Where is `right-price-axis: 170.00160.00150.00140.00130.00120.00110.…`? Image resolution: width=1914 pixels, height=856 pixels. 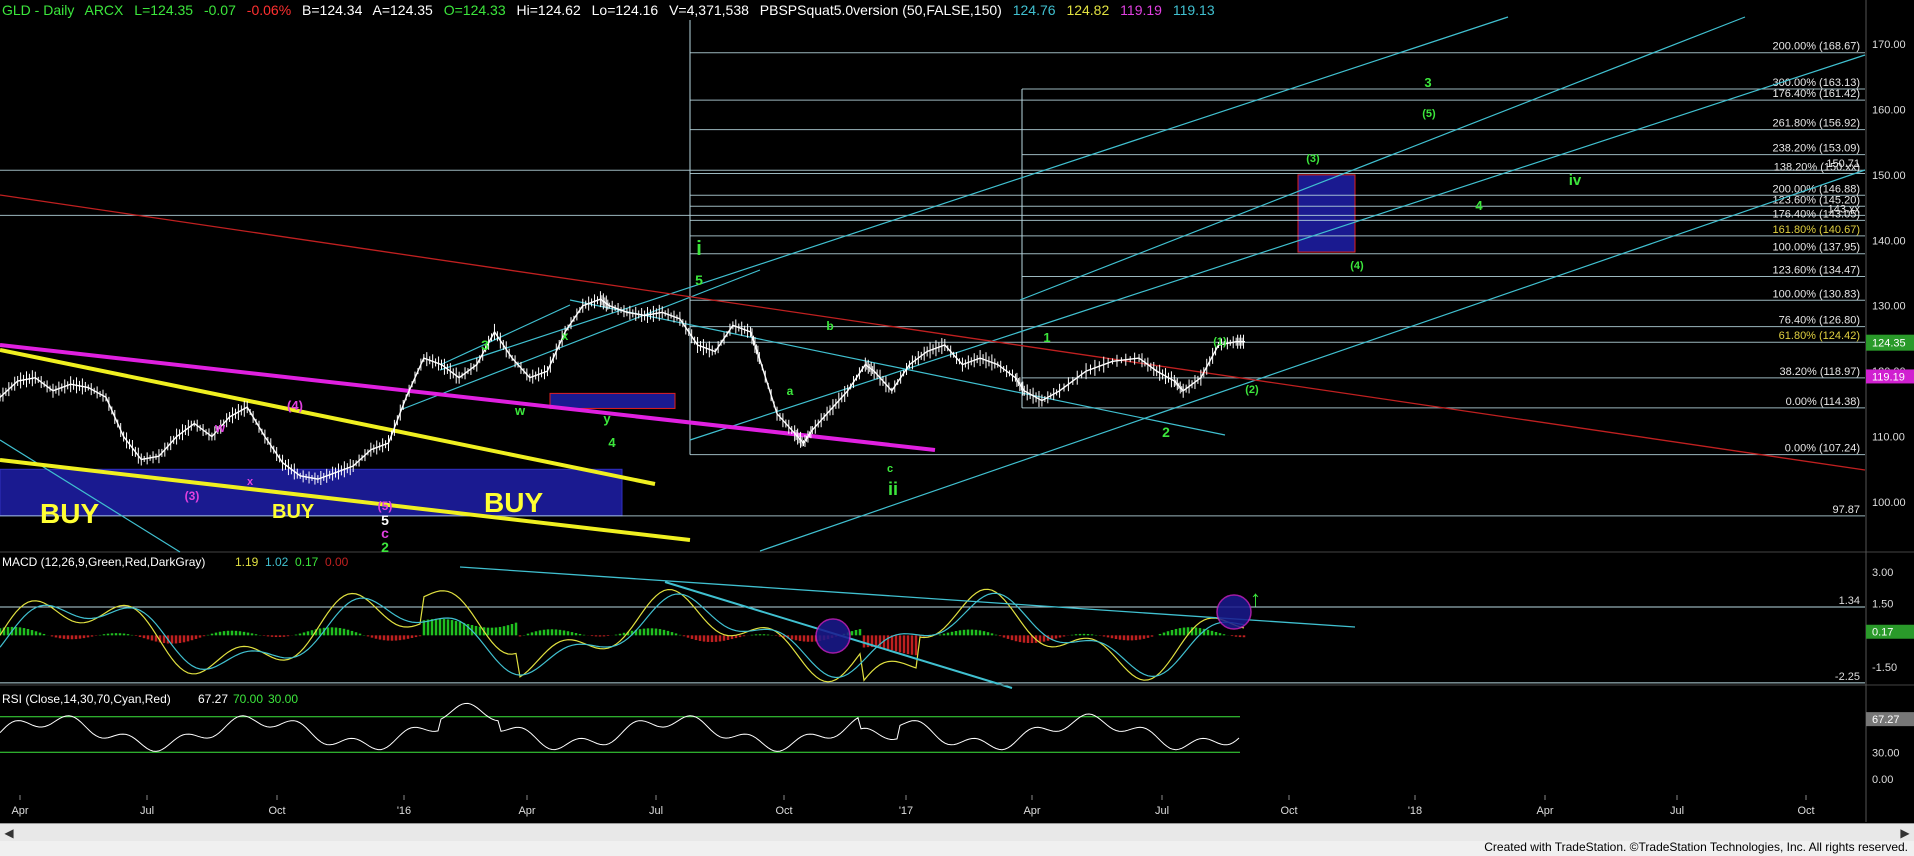 right-price-axis: 170.00160.00150.00140.00130.00120.00110.… is located at coordinates (1889, 411).